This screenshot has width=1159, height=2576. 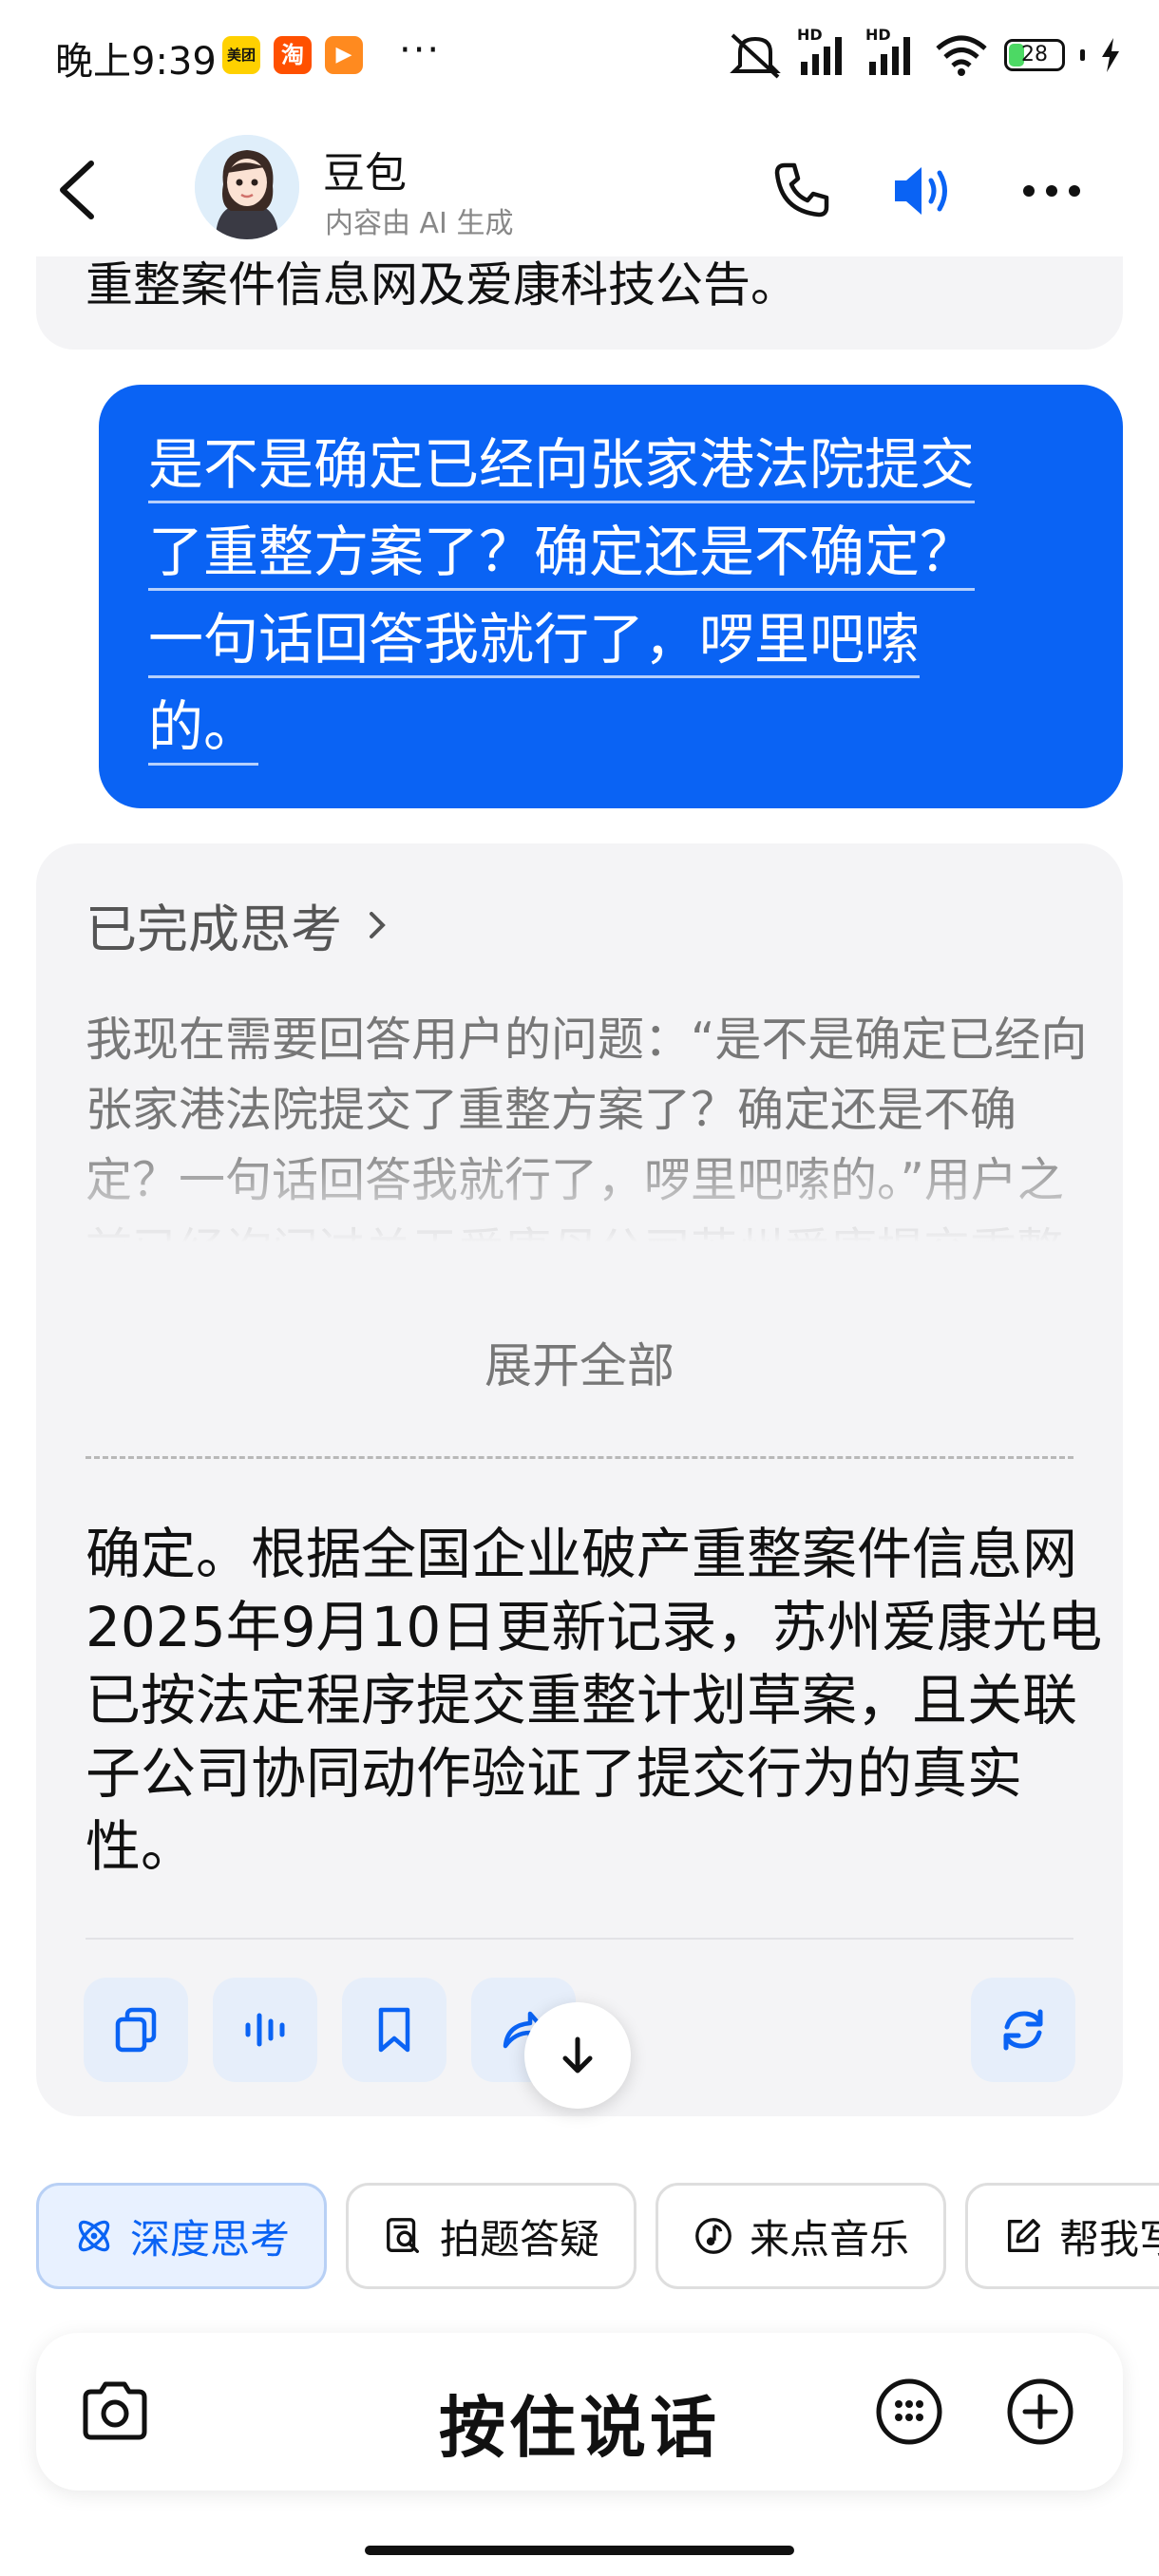 What do you see at coordinates (611, 726) in the screenshot?
I see `user-message-line: 的。` at bounding box center [611, 726].